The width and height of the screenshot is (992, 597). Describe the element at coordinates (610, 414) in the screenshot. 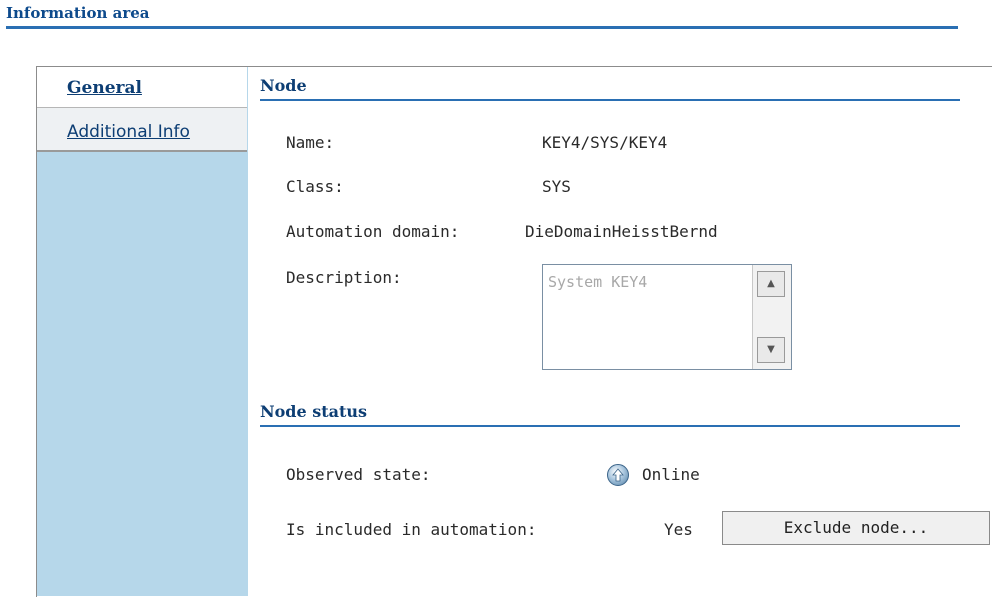

I see `node-status-section-heading: Node status` at that location.